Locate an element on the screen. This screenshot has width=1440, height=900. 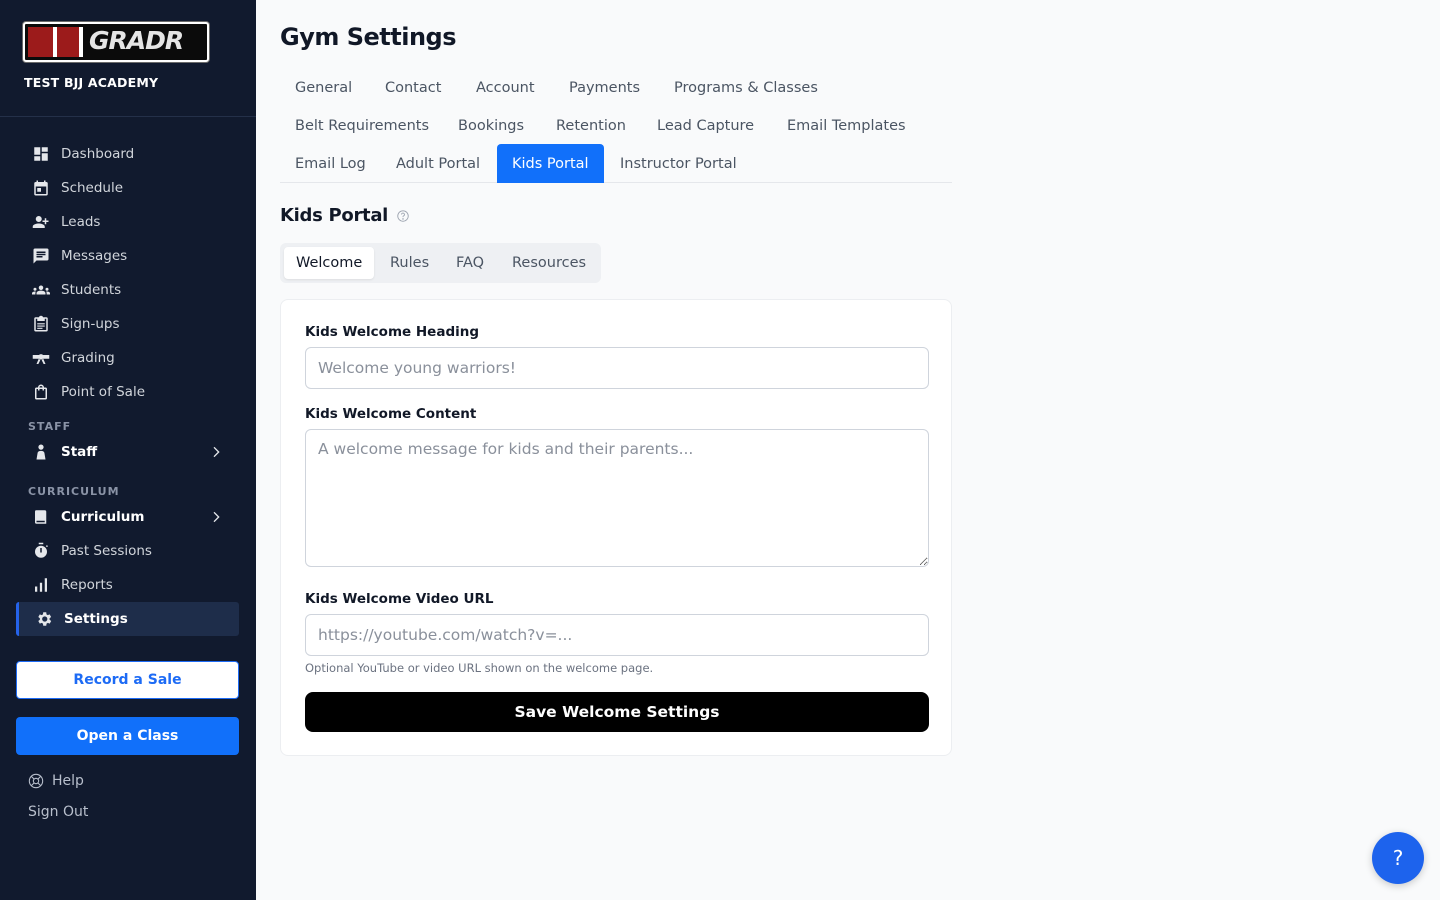
portal-subtabs: Welcome Rules FAQ Resources is located at coordinates (440, 263).